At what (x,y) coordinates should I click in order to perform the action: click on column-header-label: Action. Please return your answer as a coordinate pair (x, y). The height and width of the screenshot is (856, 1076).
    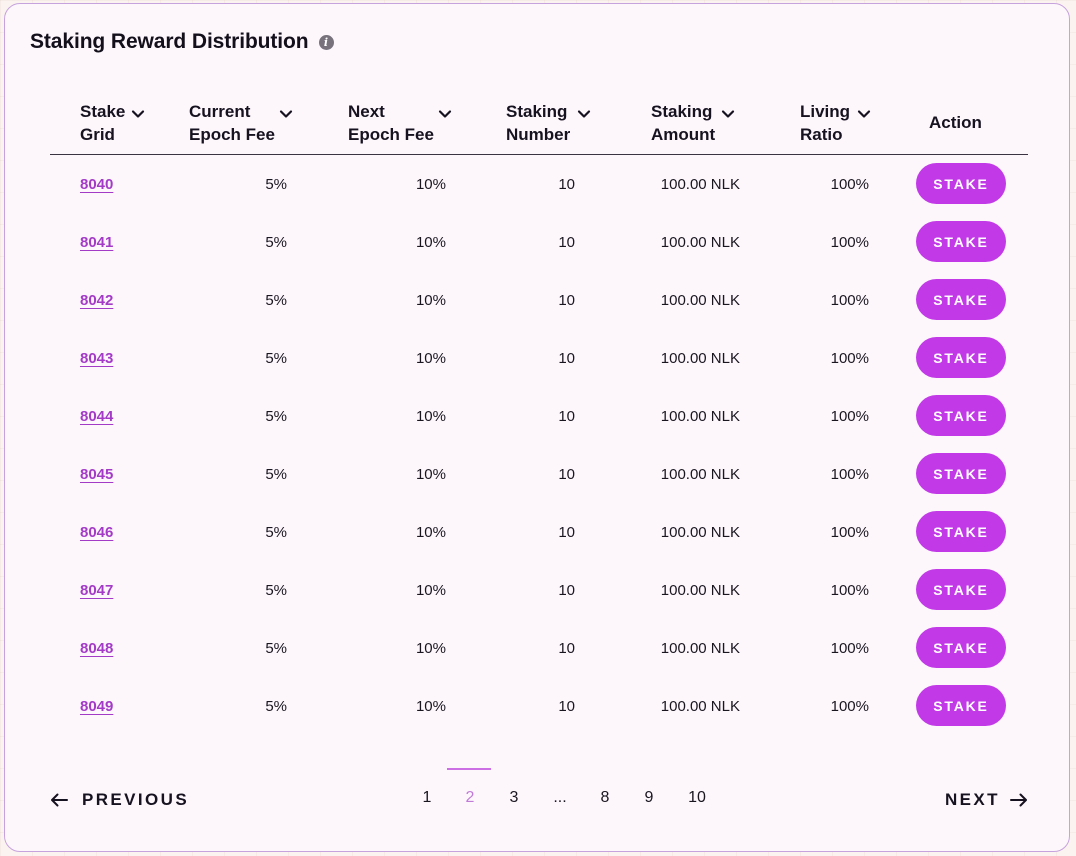
    Looking at the image, I should click on (955, 122).